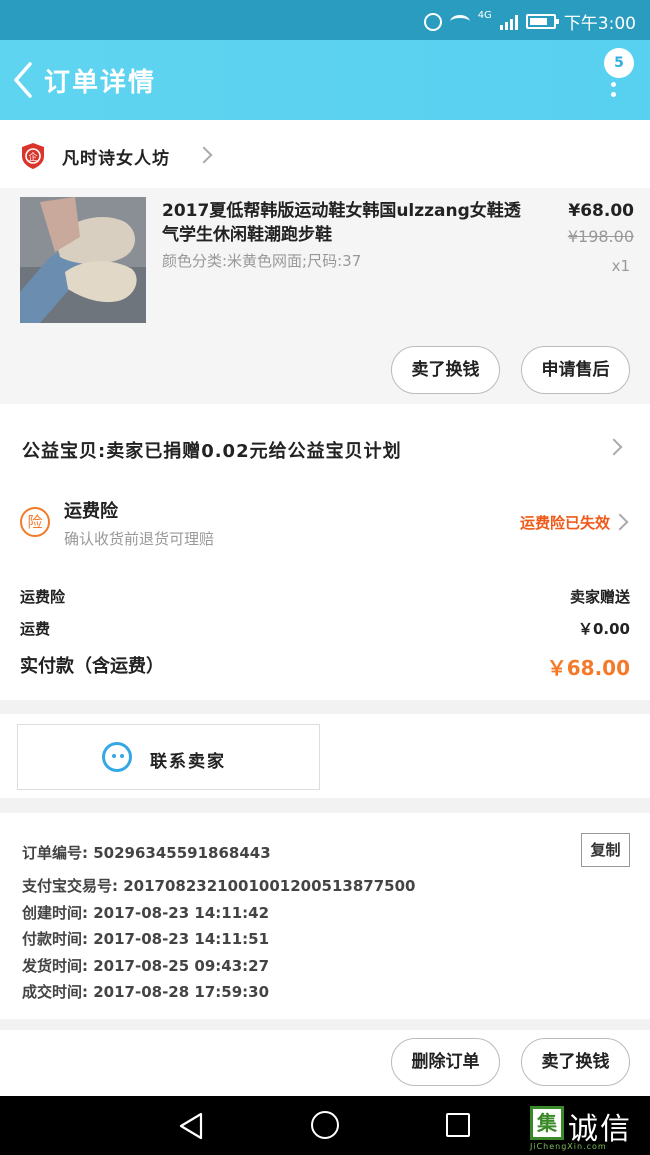 This screenshot has height=1155, width=650. Describe the element at coordinates (325, 80) in the screenshot. I see `app-header: 订单详情 5` at that location.